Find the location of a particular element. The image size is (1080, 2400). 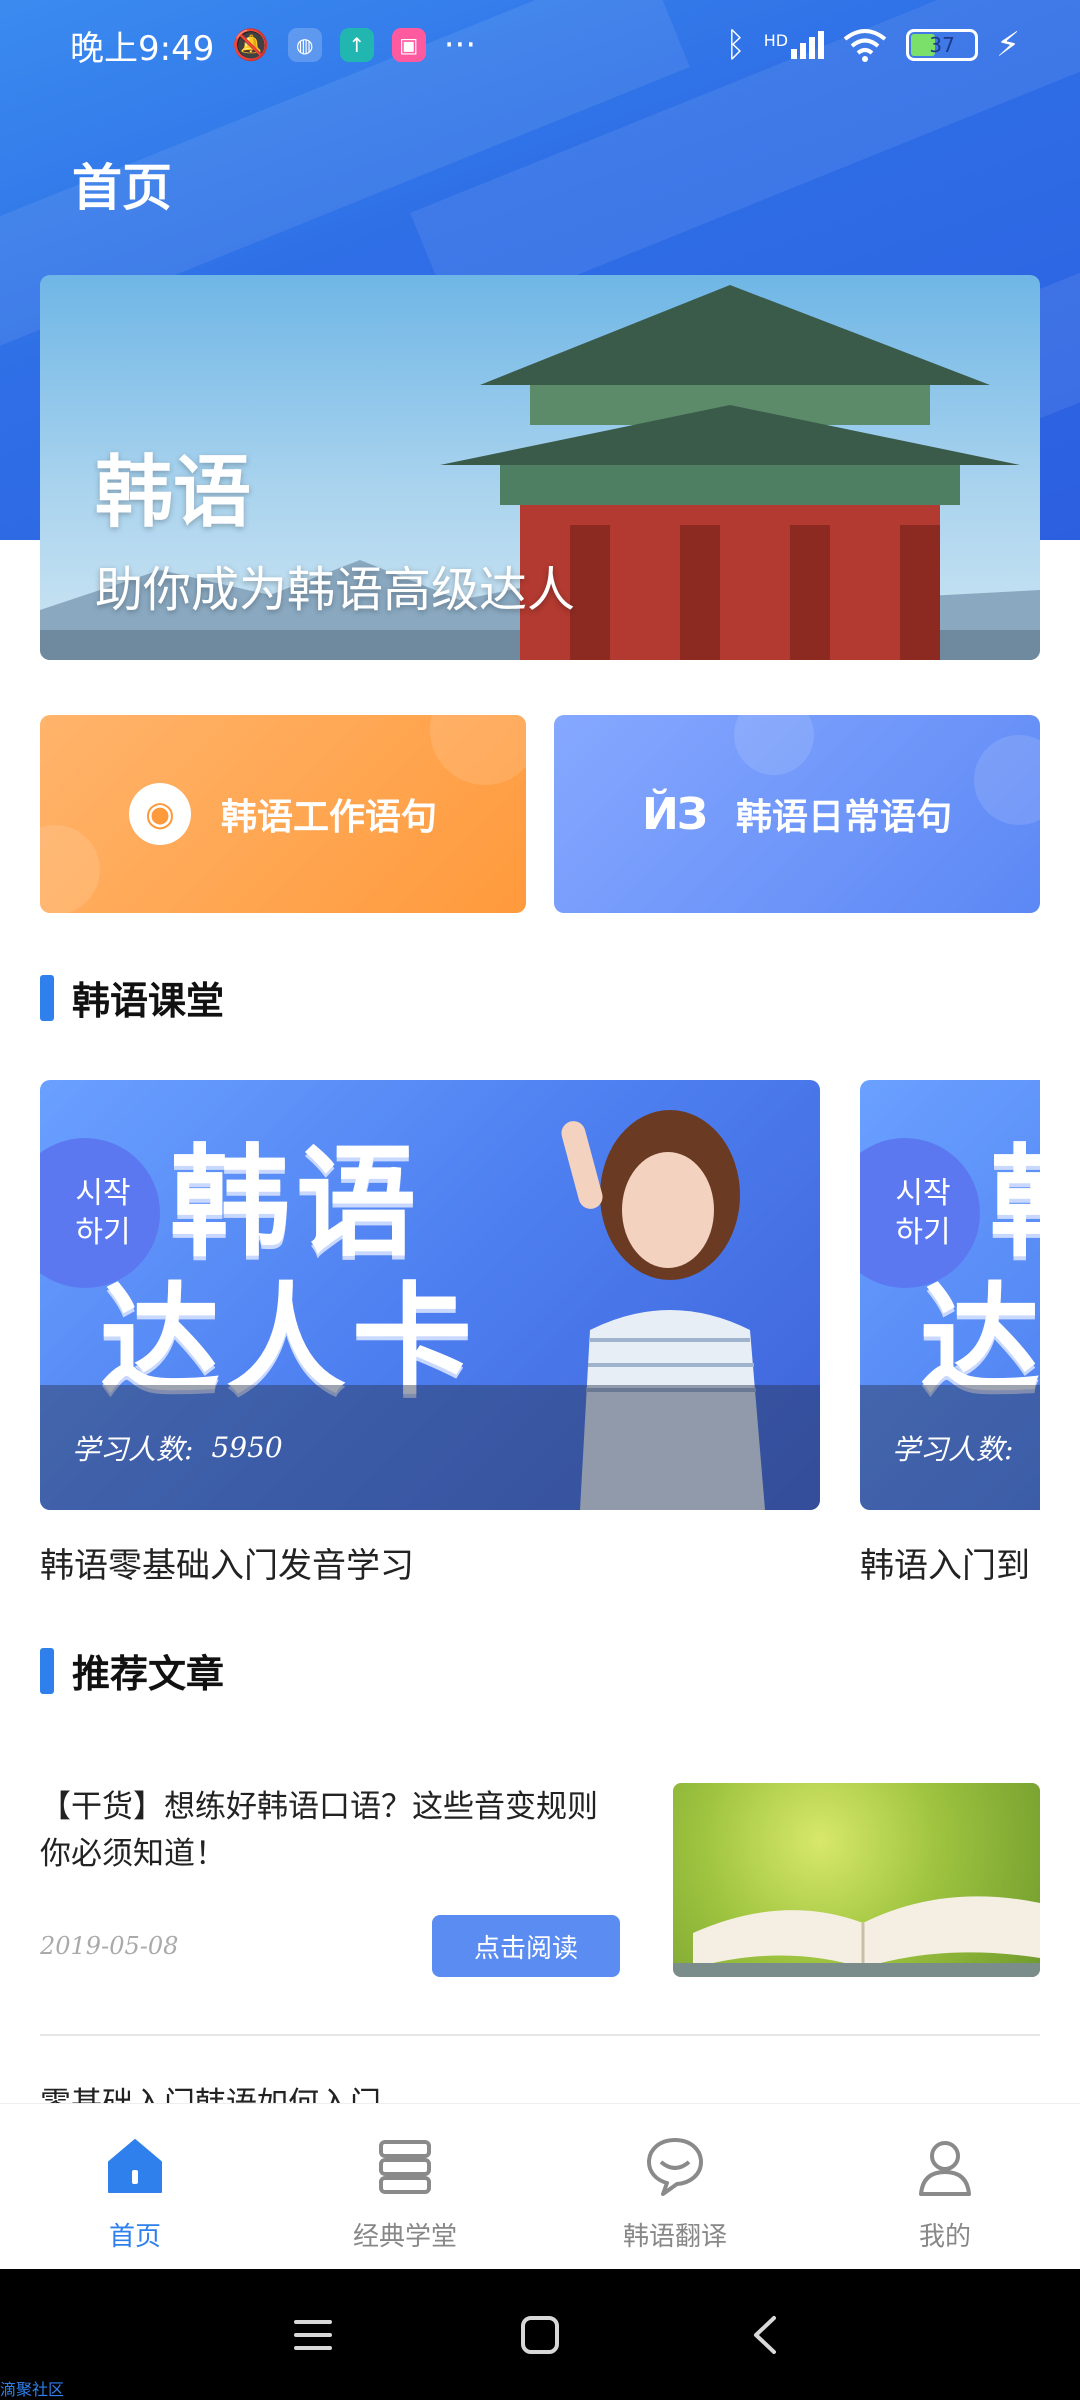

learners-bar: 学习人数: is located at coordinates (950, 1447).